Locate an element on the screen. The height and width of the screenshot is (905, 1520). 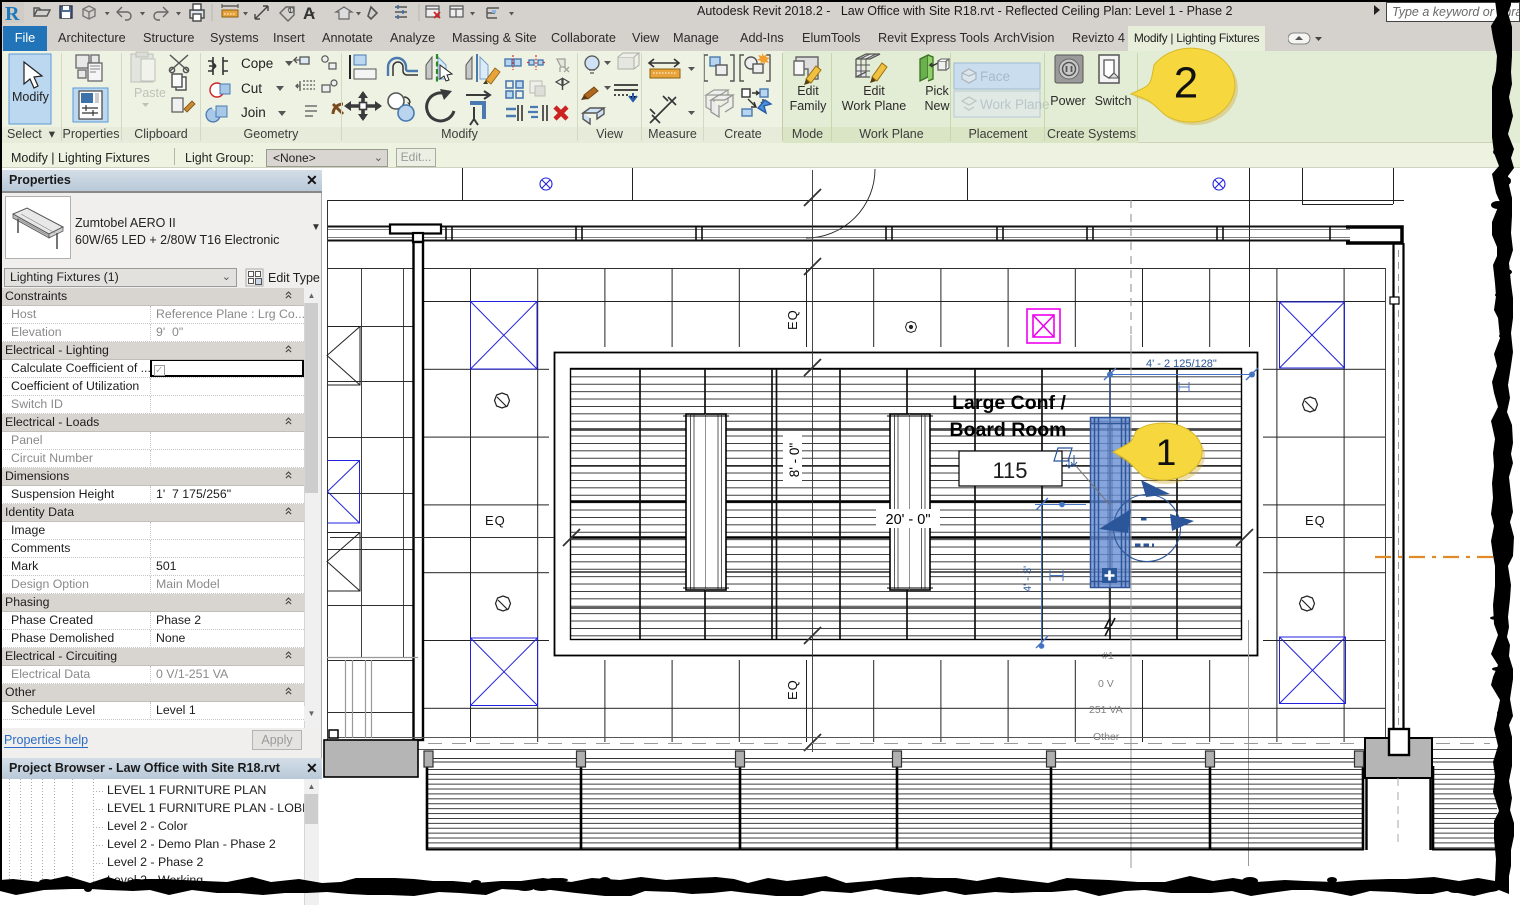
svg-text: 4' - 2 125/128" is located at coordinates (1181, 364).